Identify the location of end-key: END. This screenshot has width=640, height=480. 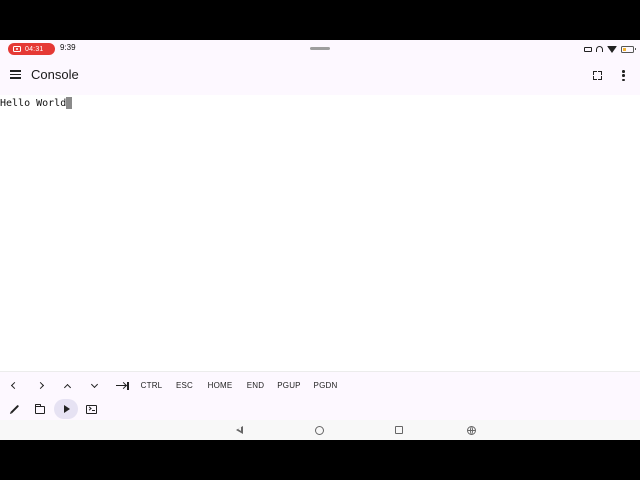
(255, 385).